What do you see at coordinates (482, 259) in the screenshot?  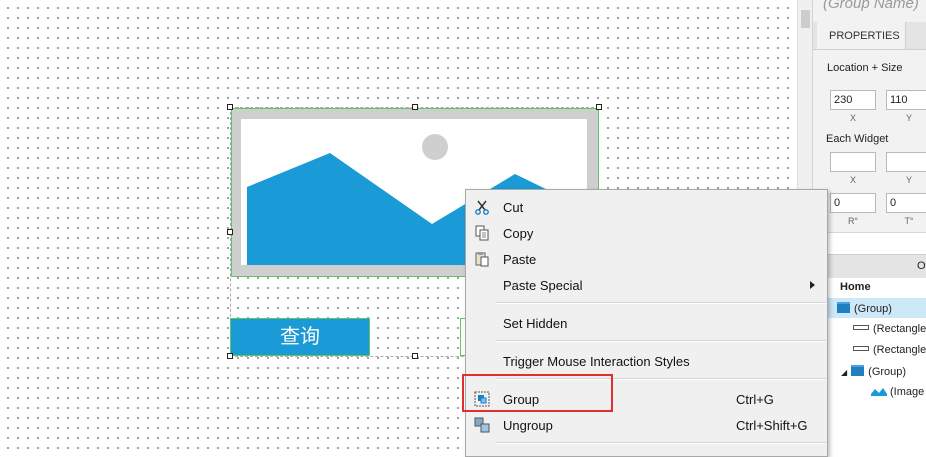 I see `paste-icon` at bounding box center [482, 259].